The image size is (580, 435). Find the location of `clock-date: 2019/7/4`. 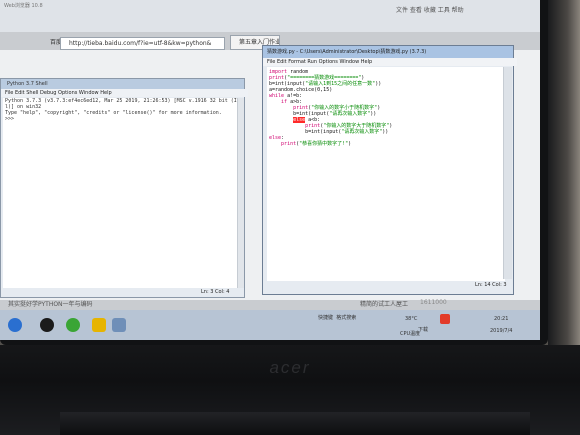

clock-date: 2019/7/4 is located at coordinates (501, 331).